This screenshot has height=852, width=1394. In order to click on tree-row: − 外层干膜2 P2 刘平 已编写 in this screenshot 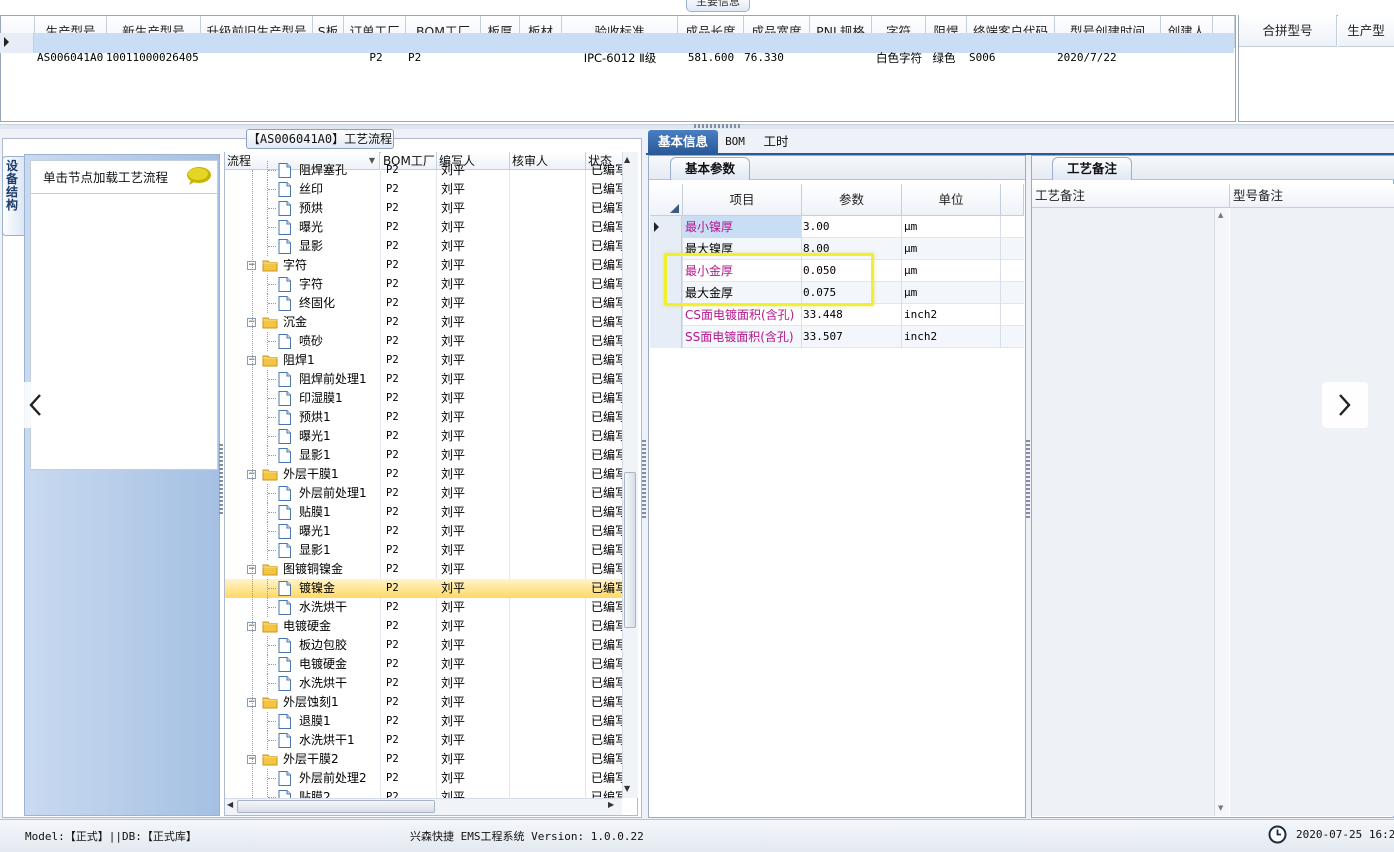, I will do `click(423, 759)`.